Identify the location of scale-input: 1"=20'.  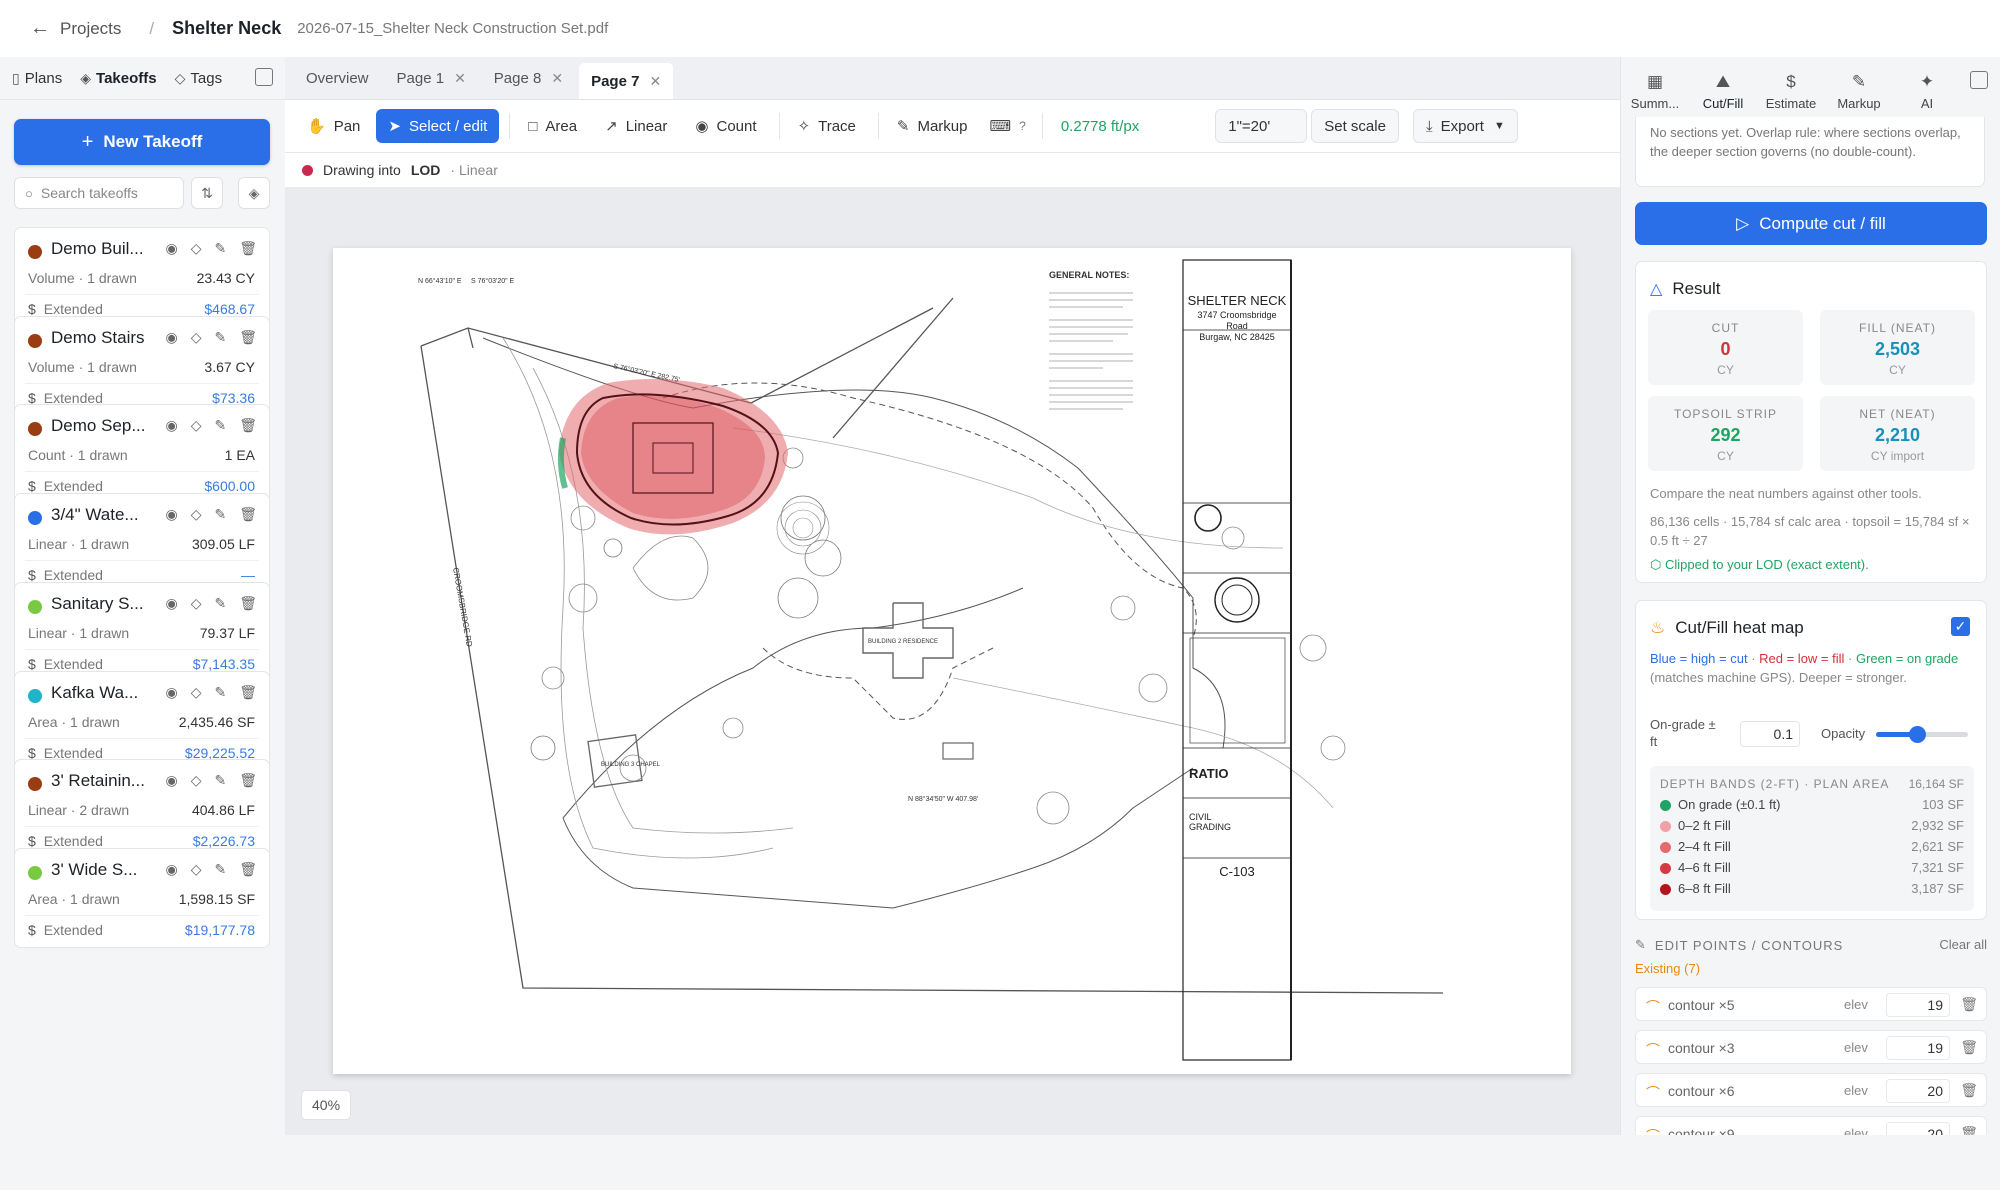
(1261, 126).